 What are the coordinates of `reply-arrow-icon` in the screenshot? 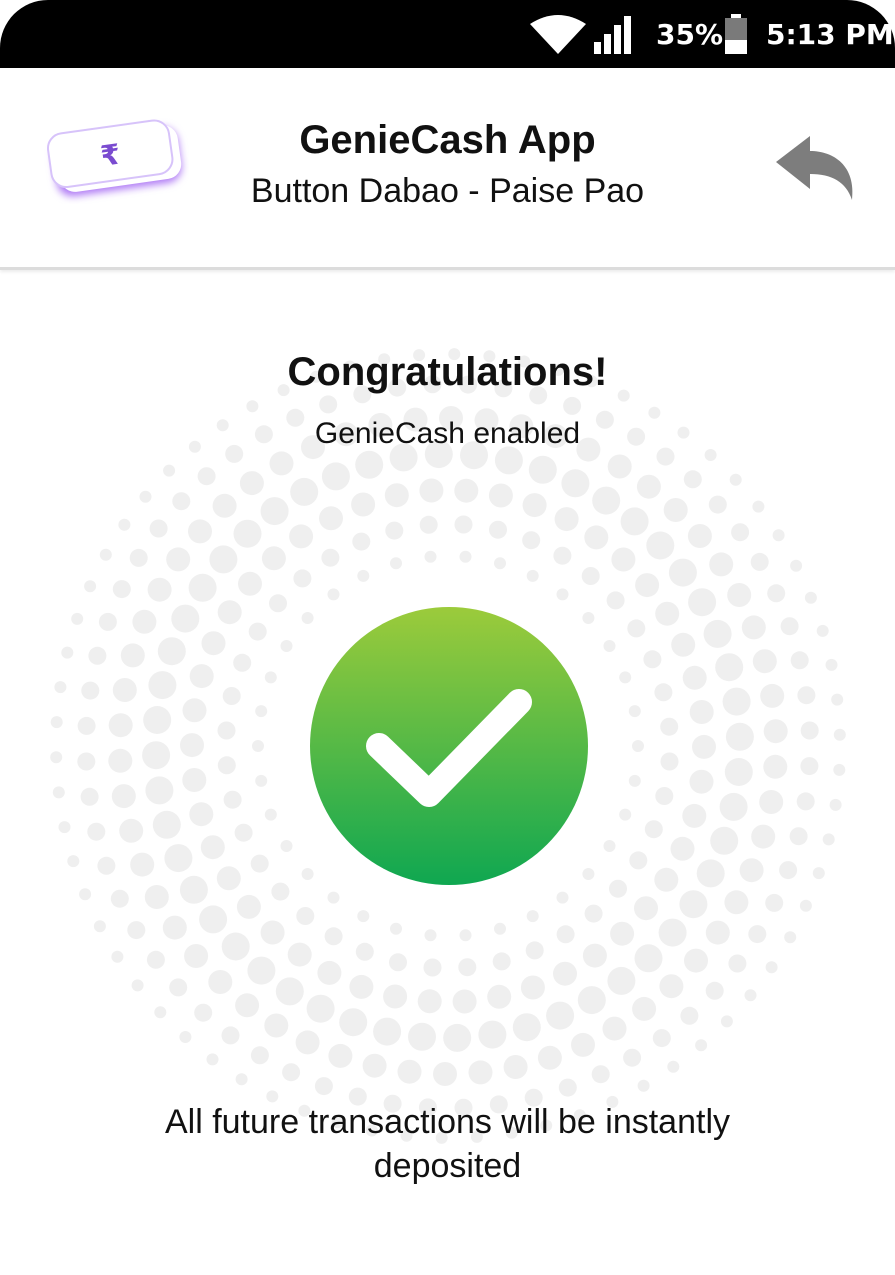 It's located at (814, 168).